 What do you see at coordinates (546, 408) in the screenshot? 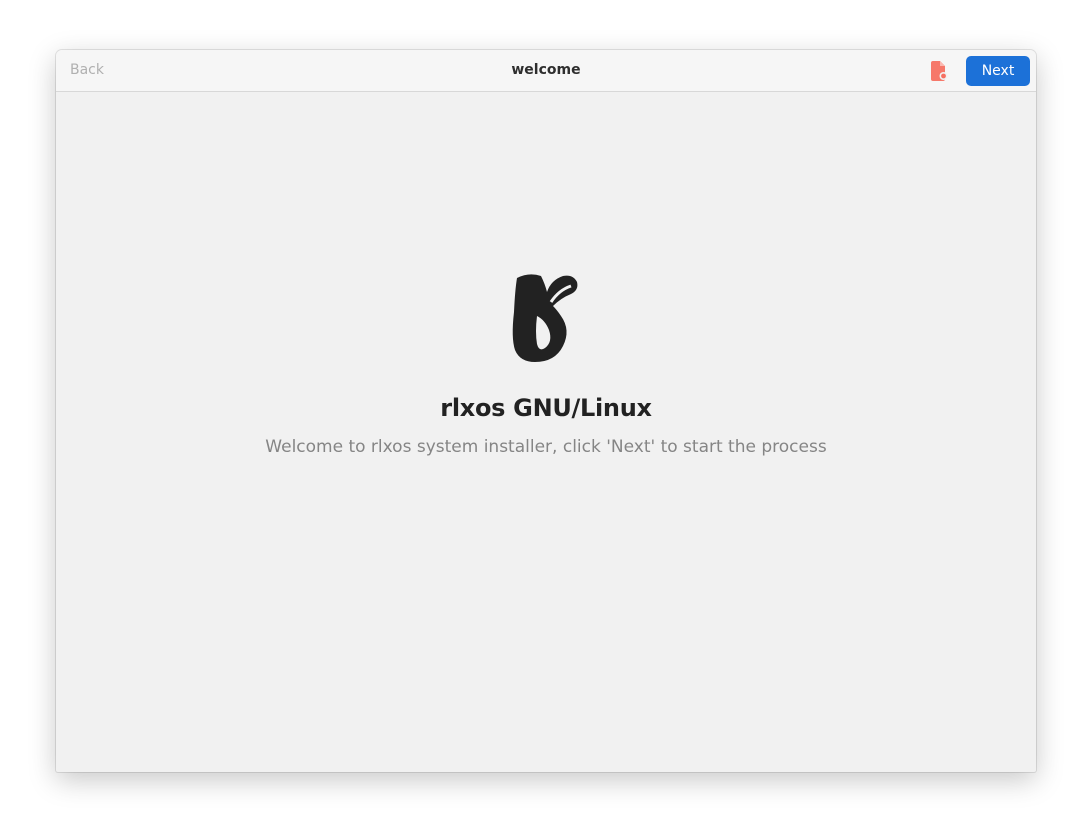
I see `app-title: rlxos GNU/Linux` at bounding box center [546, 408].